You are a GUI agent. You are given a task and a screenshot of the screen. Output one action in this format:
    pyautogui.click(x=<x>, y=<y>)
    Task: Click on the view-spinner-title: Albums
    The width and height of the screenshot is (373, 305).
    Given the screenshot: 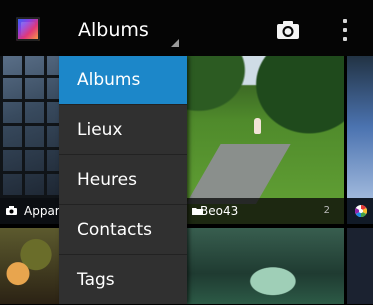 What is the action you would take?
    pyautogui.click(x=113, y=30)
    